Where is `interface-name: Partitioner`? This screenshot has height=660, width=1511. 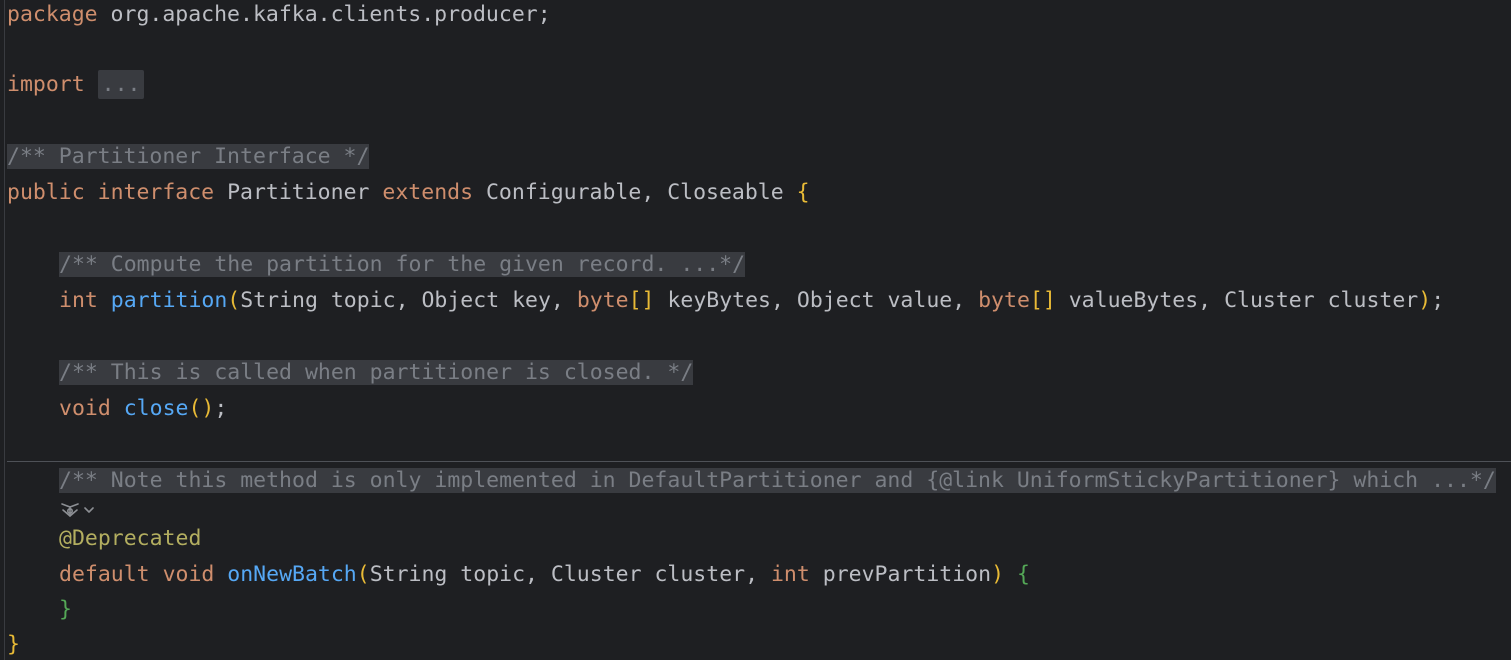 interface-name: Partitioner is located at coordinates (298, 192).